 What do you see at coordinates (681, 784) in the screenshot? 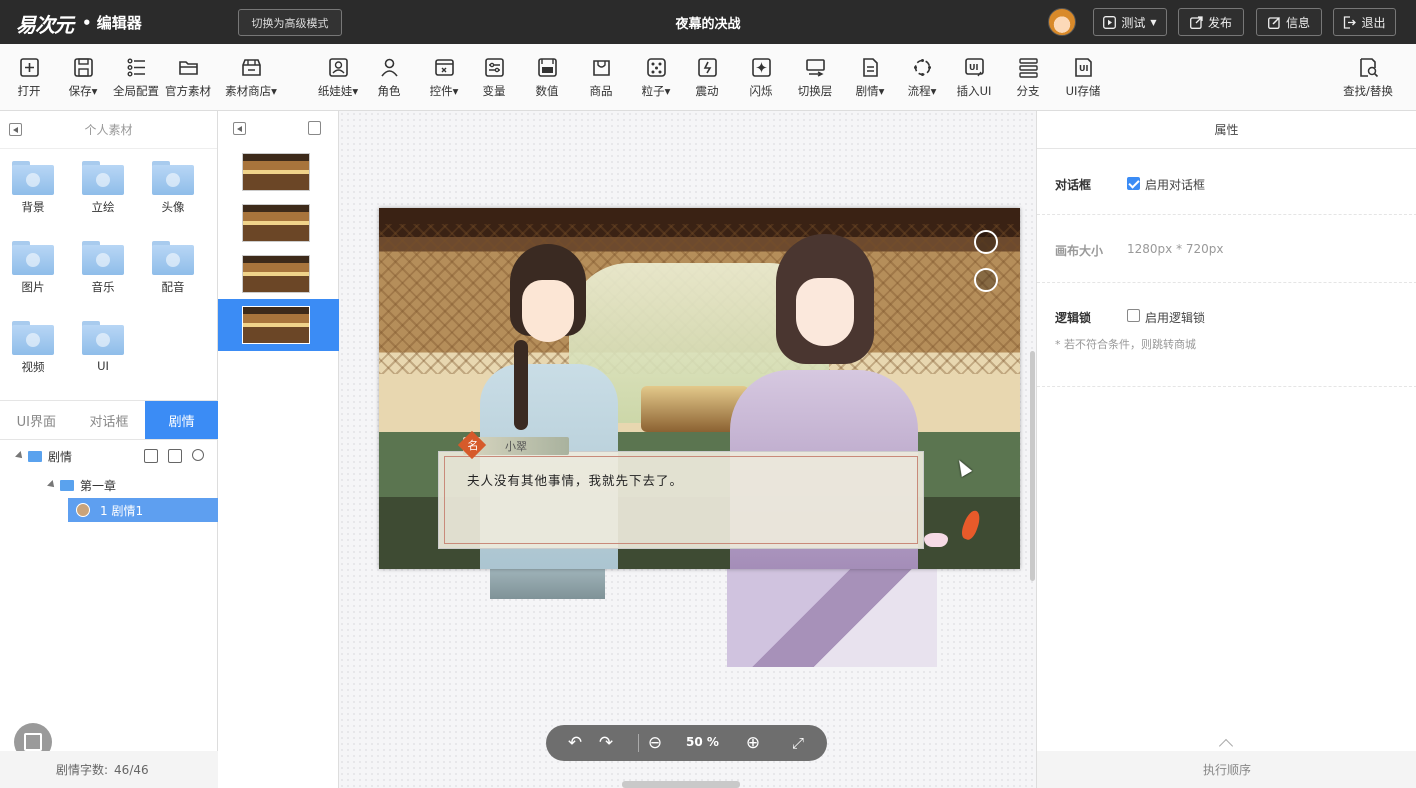
I see `horizontal-scrollbar` at bounding box center [681, 784].